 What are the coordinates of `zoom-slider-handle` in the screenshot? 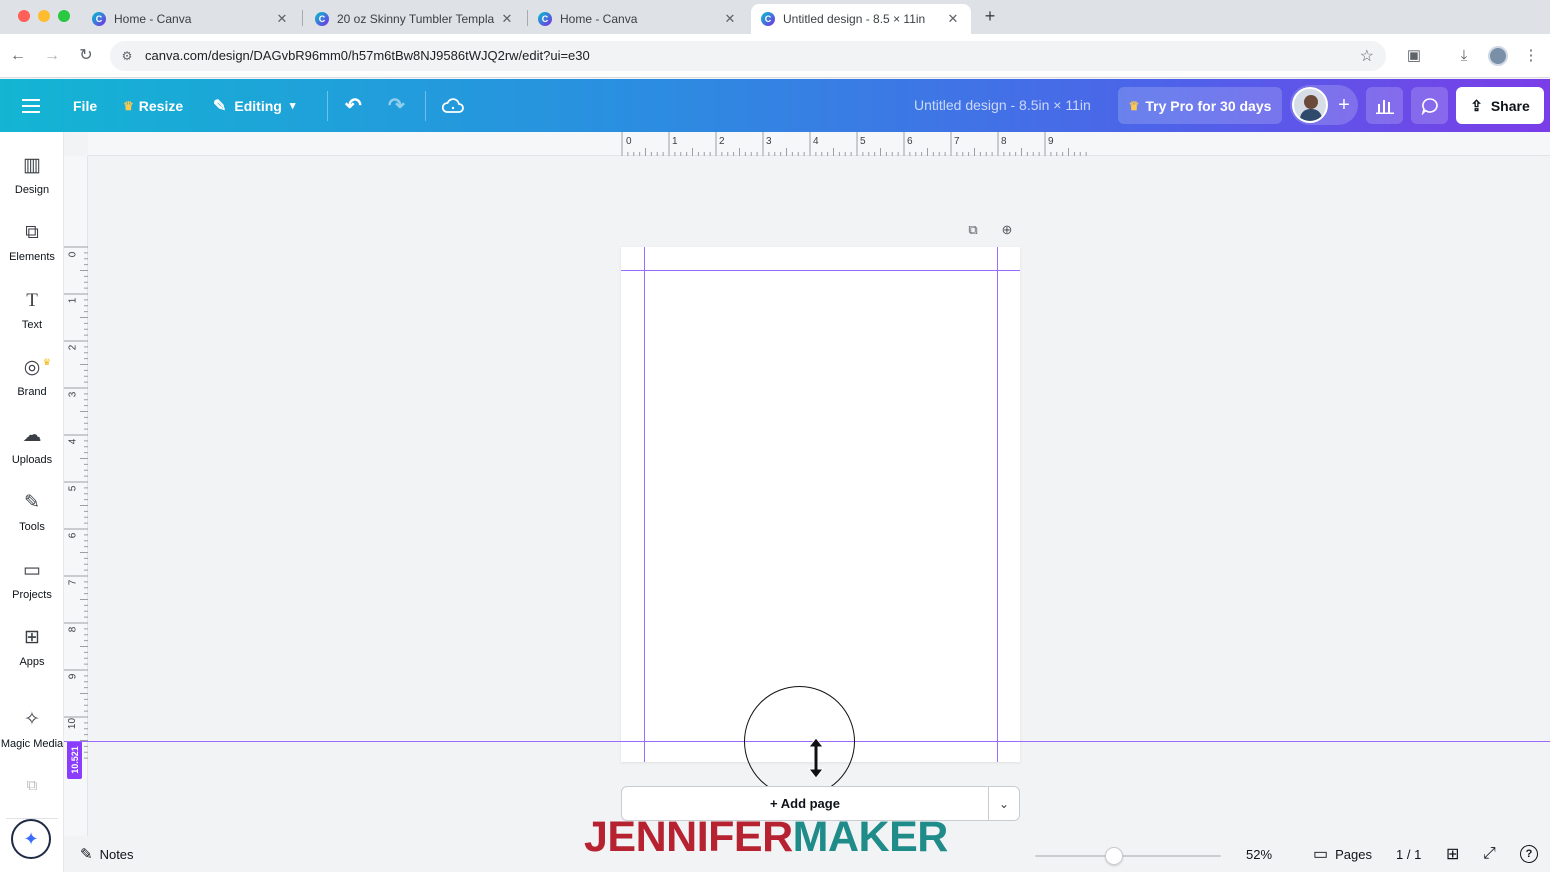 It's located at (1114, 856).